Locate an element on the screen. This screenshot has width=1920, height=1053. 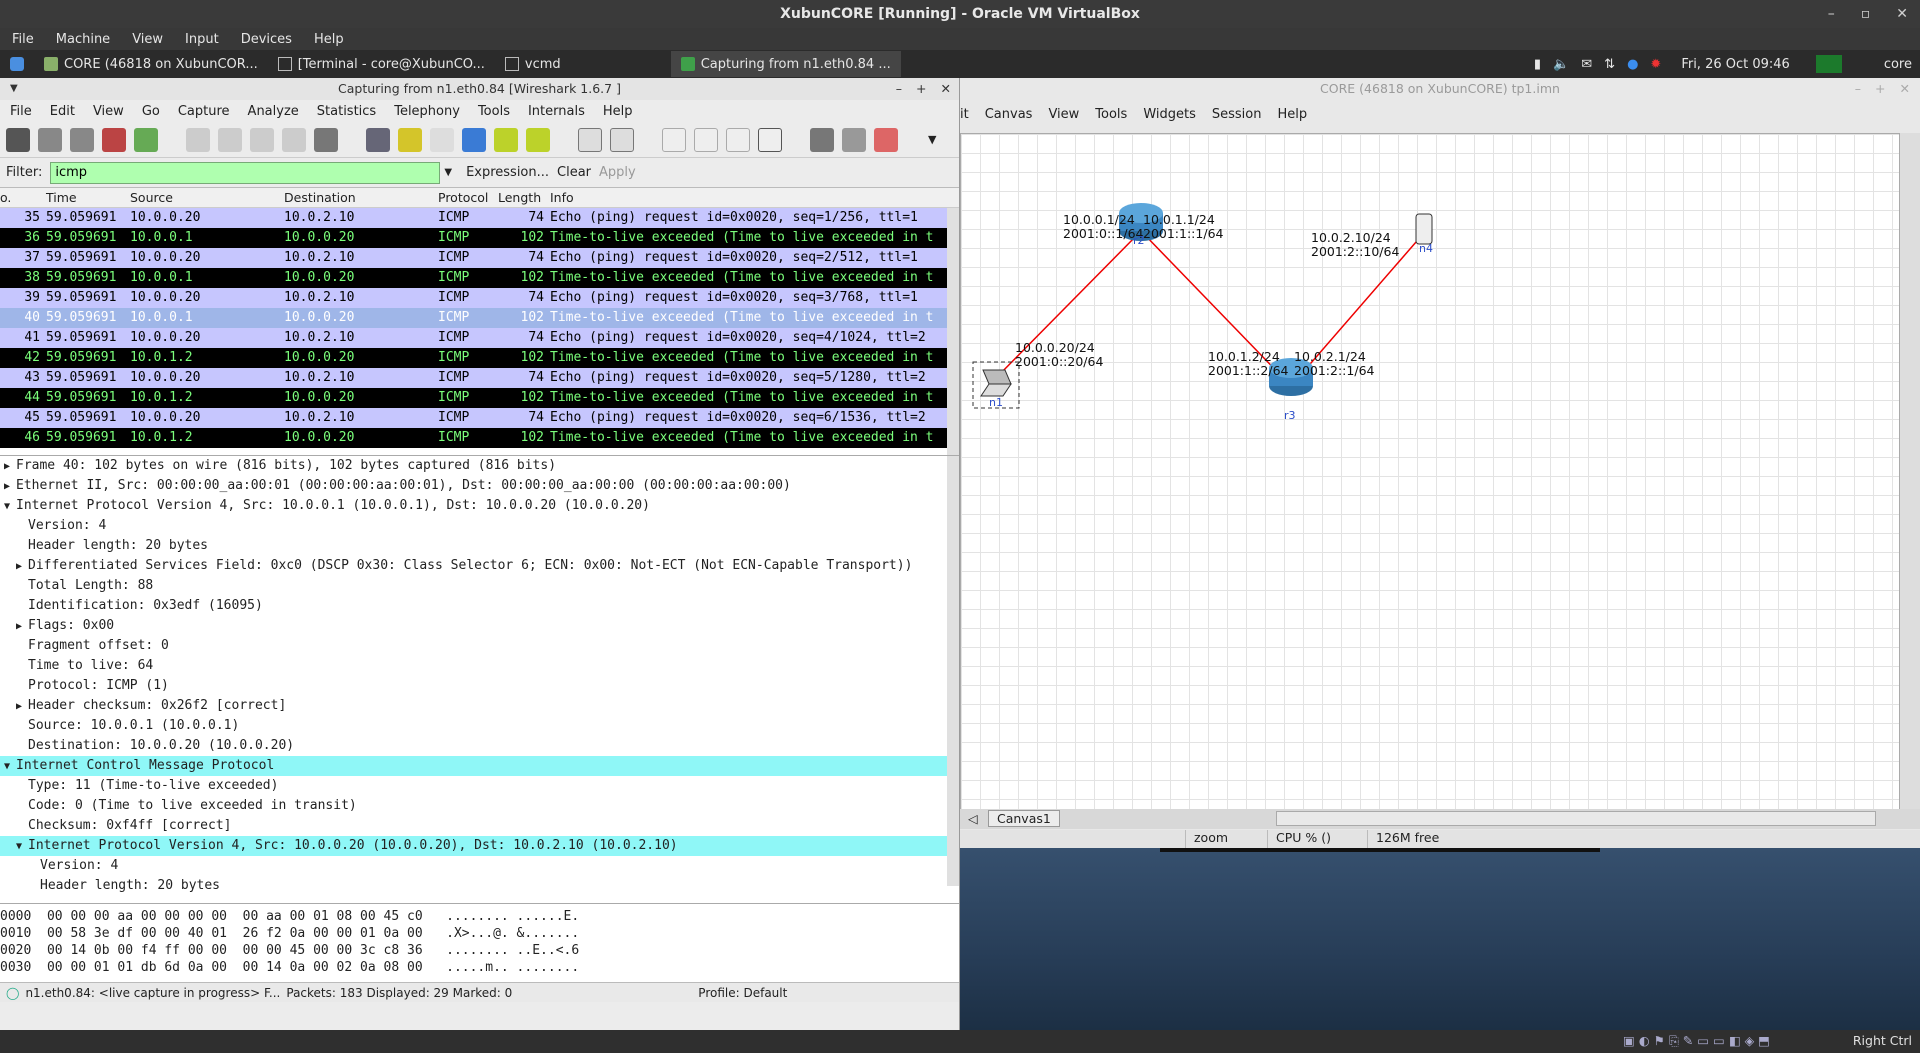
ws-menu-capture: Capture is located at coordinates (204, 111).